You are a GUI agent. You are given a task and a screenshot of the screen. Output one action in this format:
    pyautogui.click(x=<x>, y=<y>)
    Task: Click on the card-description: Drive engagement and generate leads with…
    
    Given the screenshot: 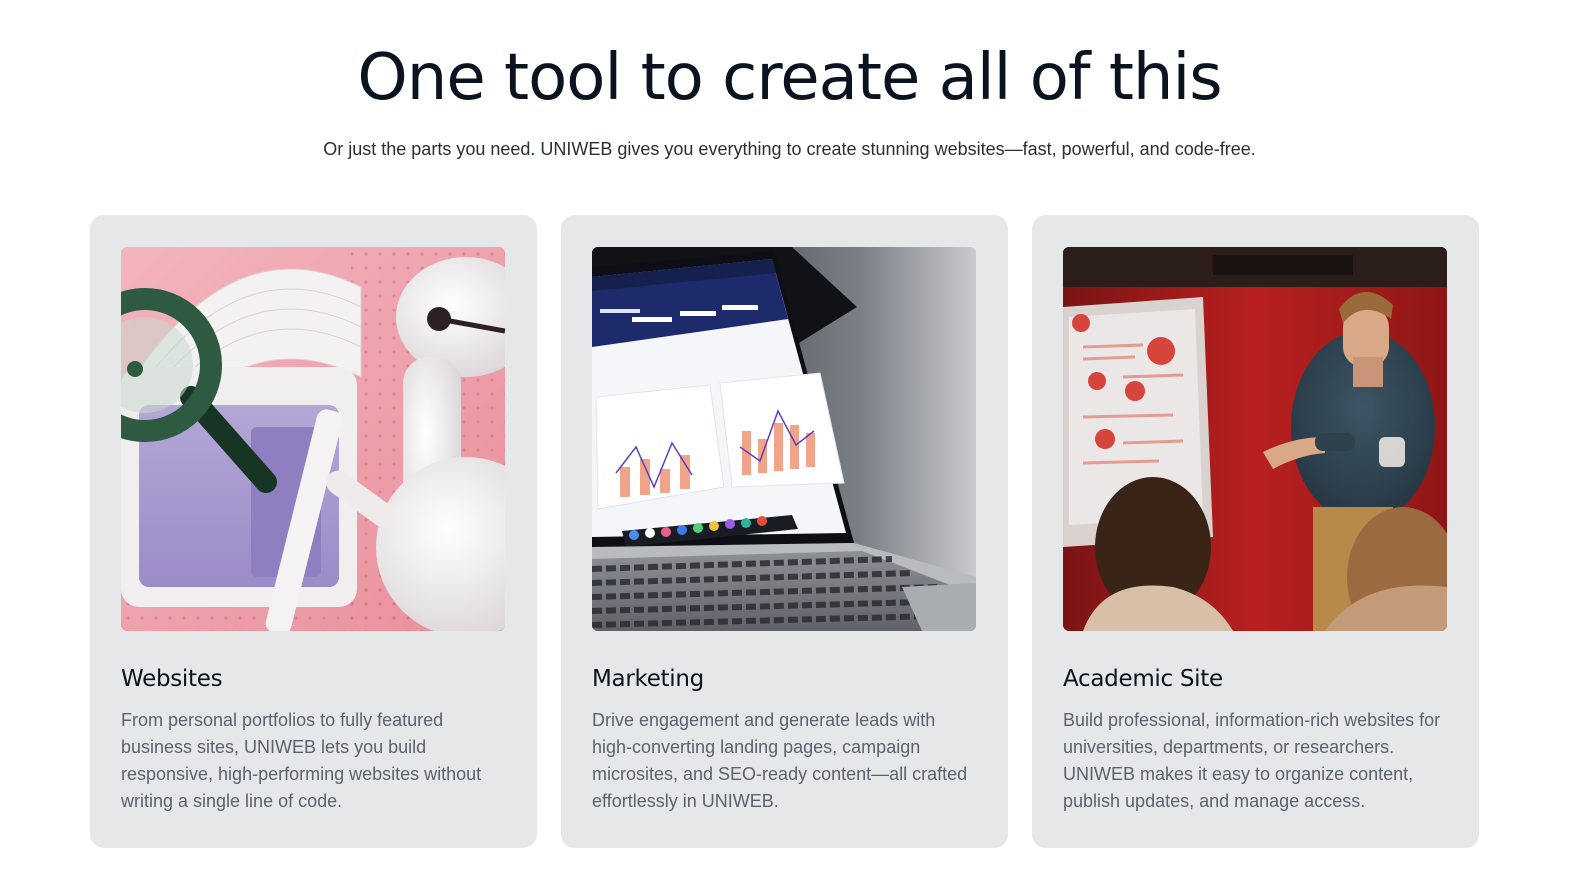 What is the action you would take?
    pyautogui.click(x=780, y=760)
    